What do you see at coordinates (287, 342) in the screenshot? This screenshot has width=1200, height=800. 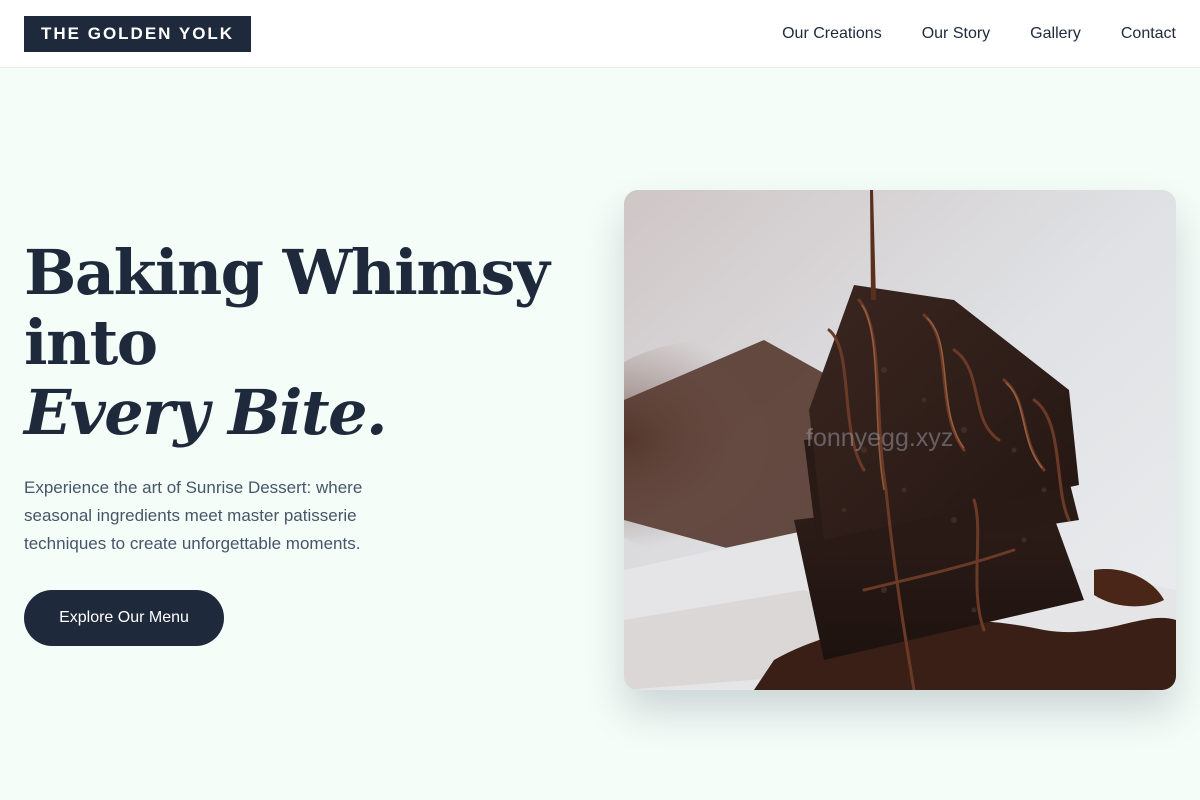 I see `hero-title: Baking Whimsy into Every Bite.` at bounding box center [287, 342].